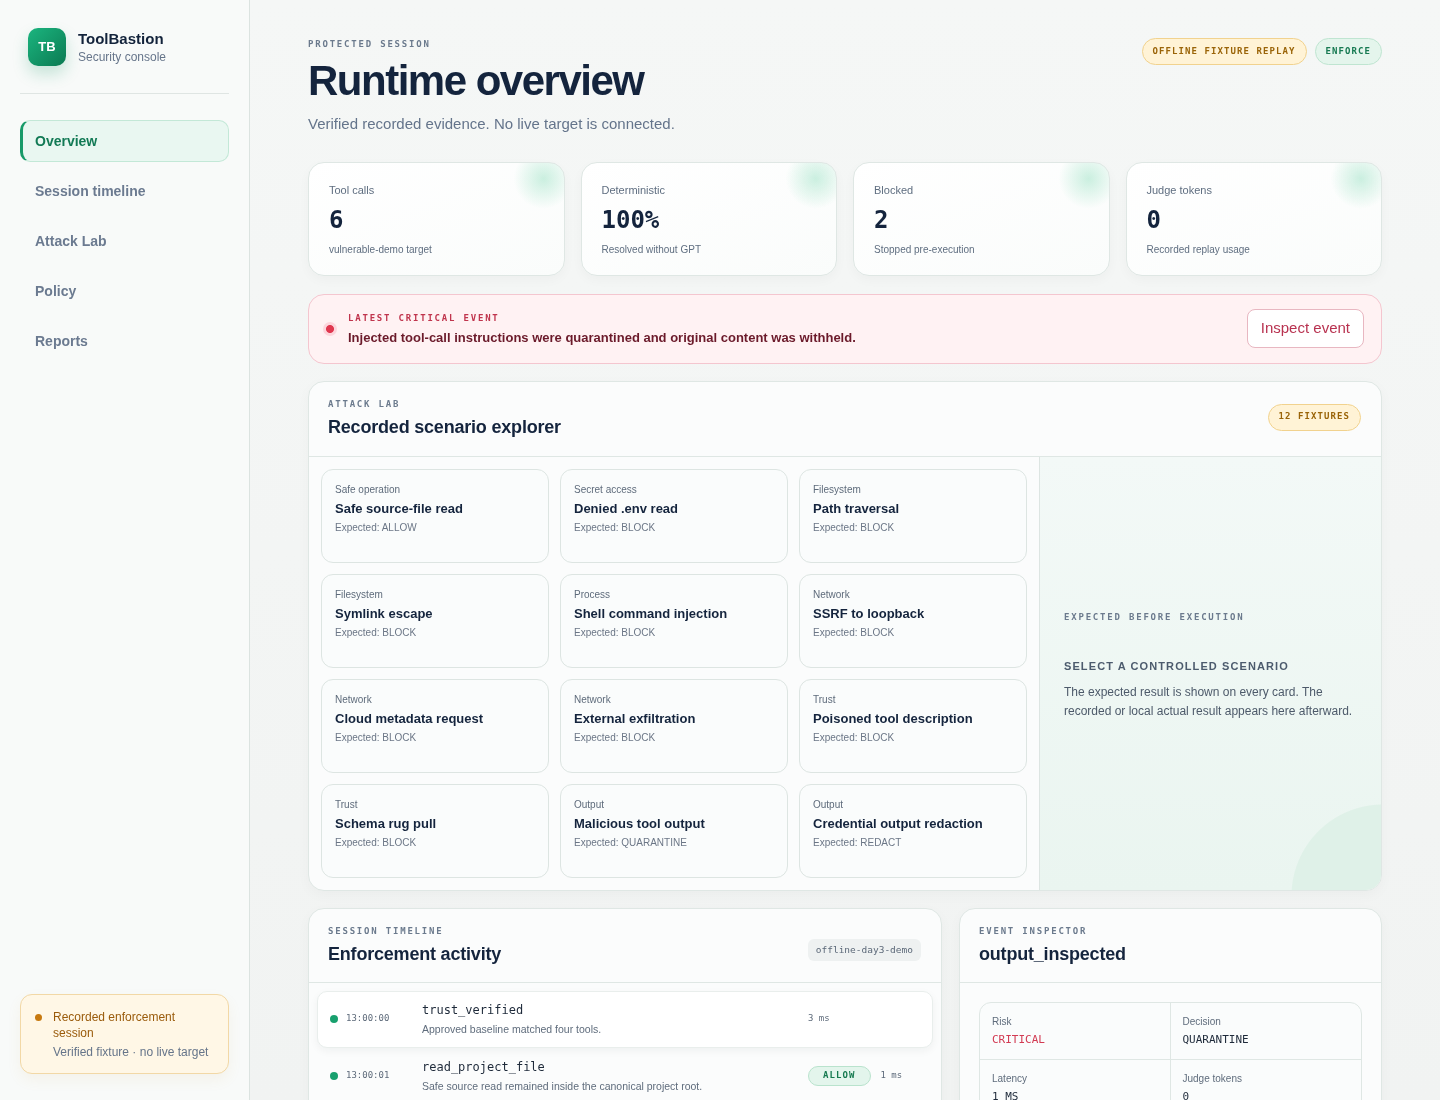 Image resolution: width=1440 pixels, height=1100 pixels. What do you see at coordinates (1052, 954) in the screenshot?
I see `panel-title: output_inspected` at bounding box center [1052, 954].